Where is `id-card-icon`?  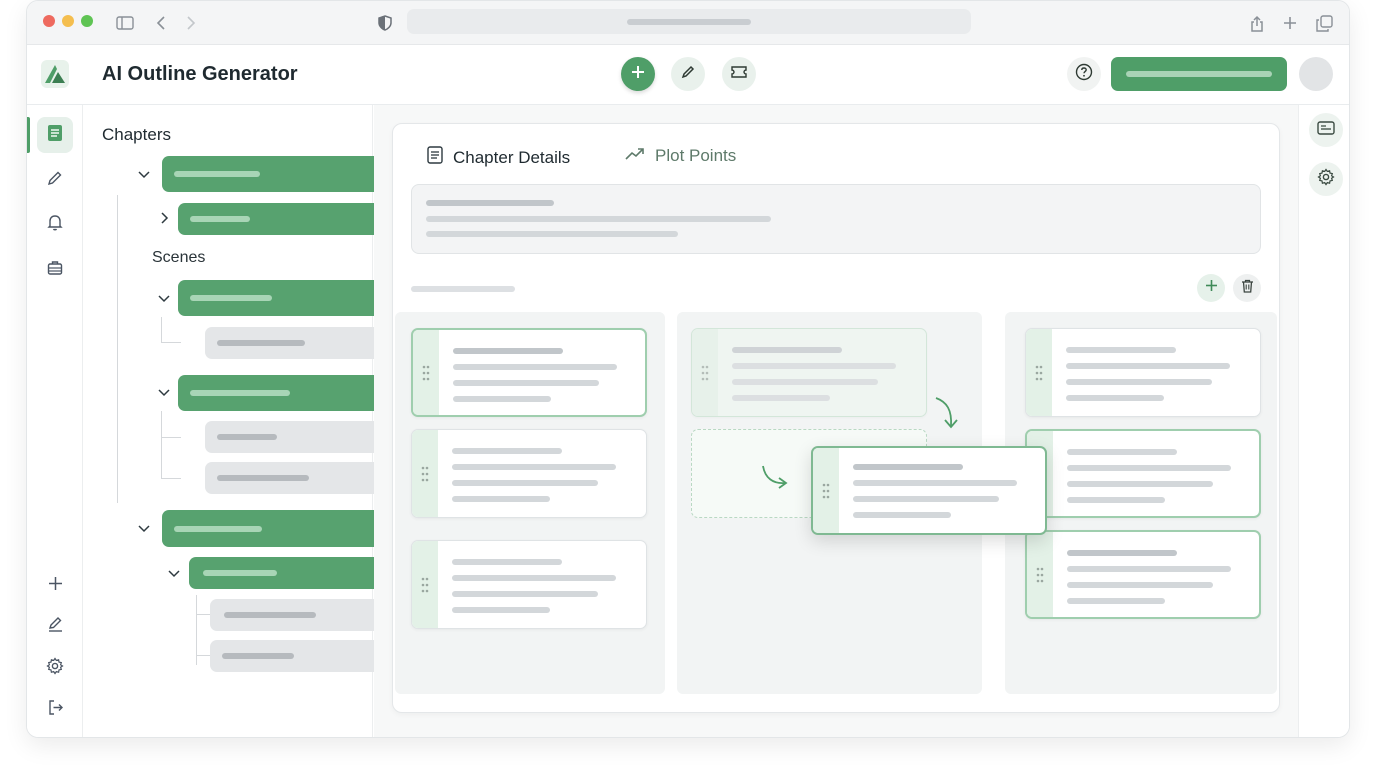 id-card-icon is located at coordinates (1326, 130).